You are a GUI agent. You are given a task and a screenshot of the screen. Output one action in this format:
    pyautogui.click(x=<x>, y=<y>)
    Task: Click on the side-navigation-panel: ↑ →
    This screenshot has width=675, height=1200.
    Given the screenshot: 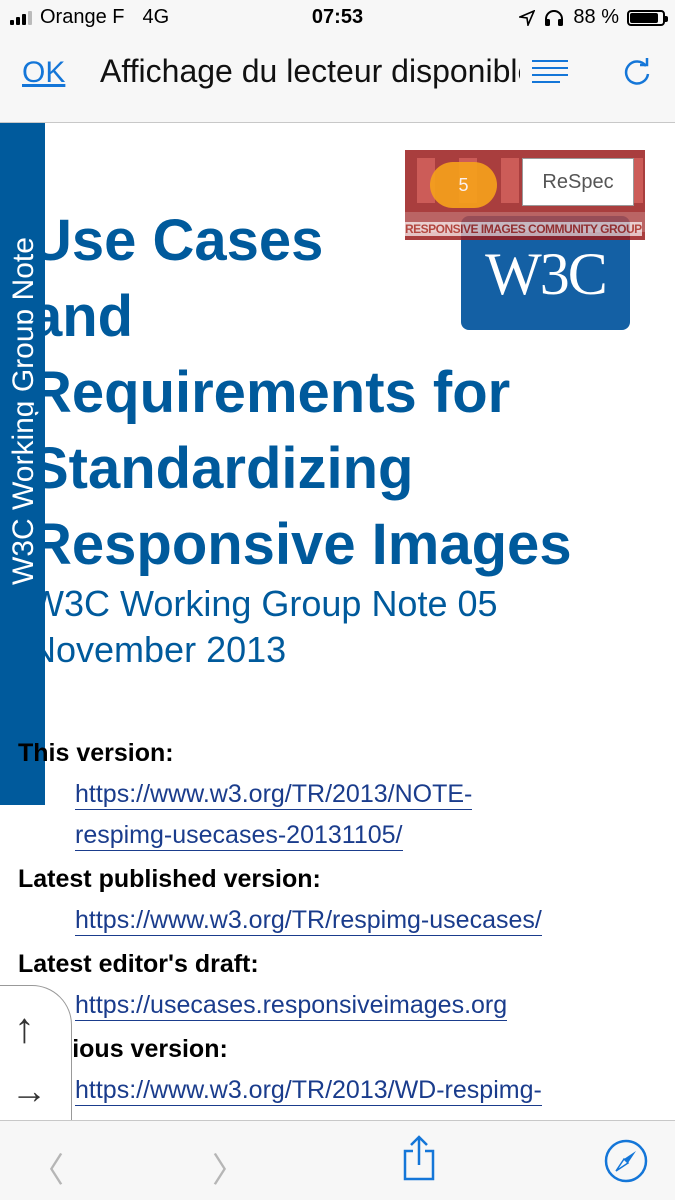 What is the action you would take?
    pyautogui.click(x=36, y=1052)
    